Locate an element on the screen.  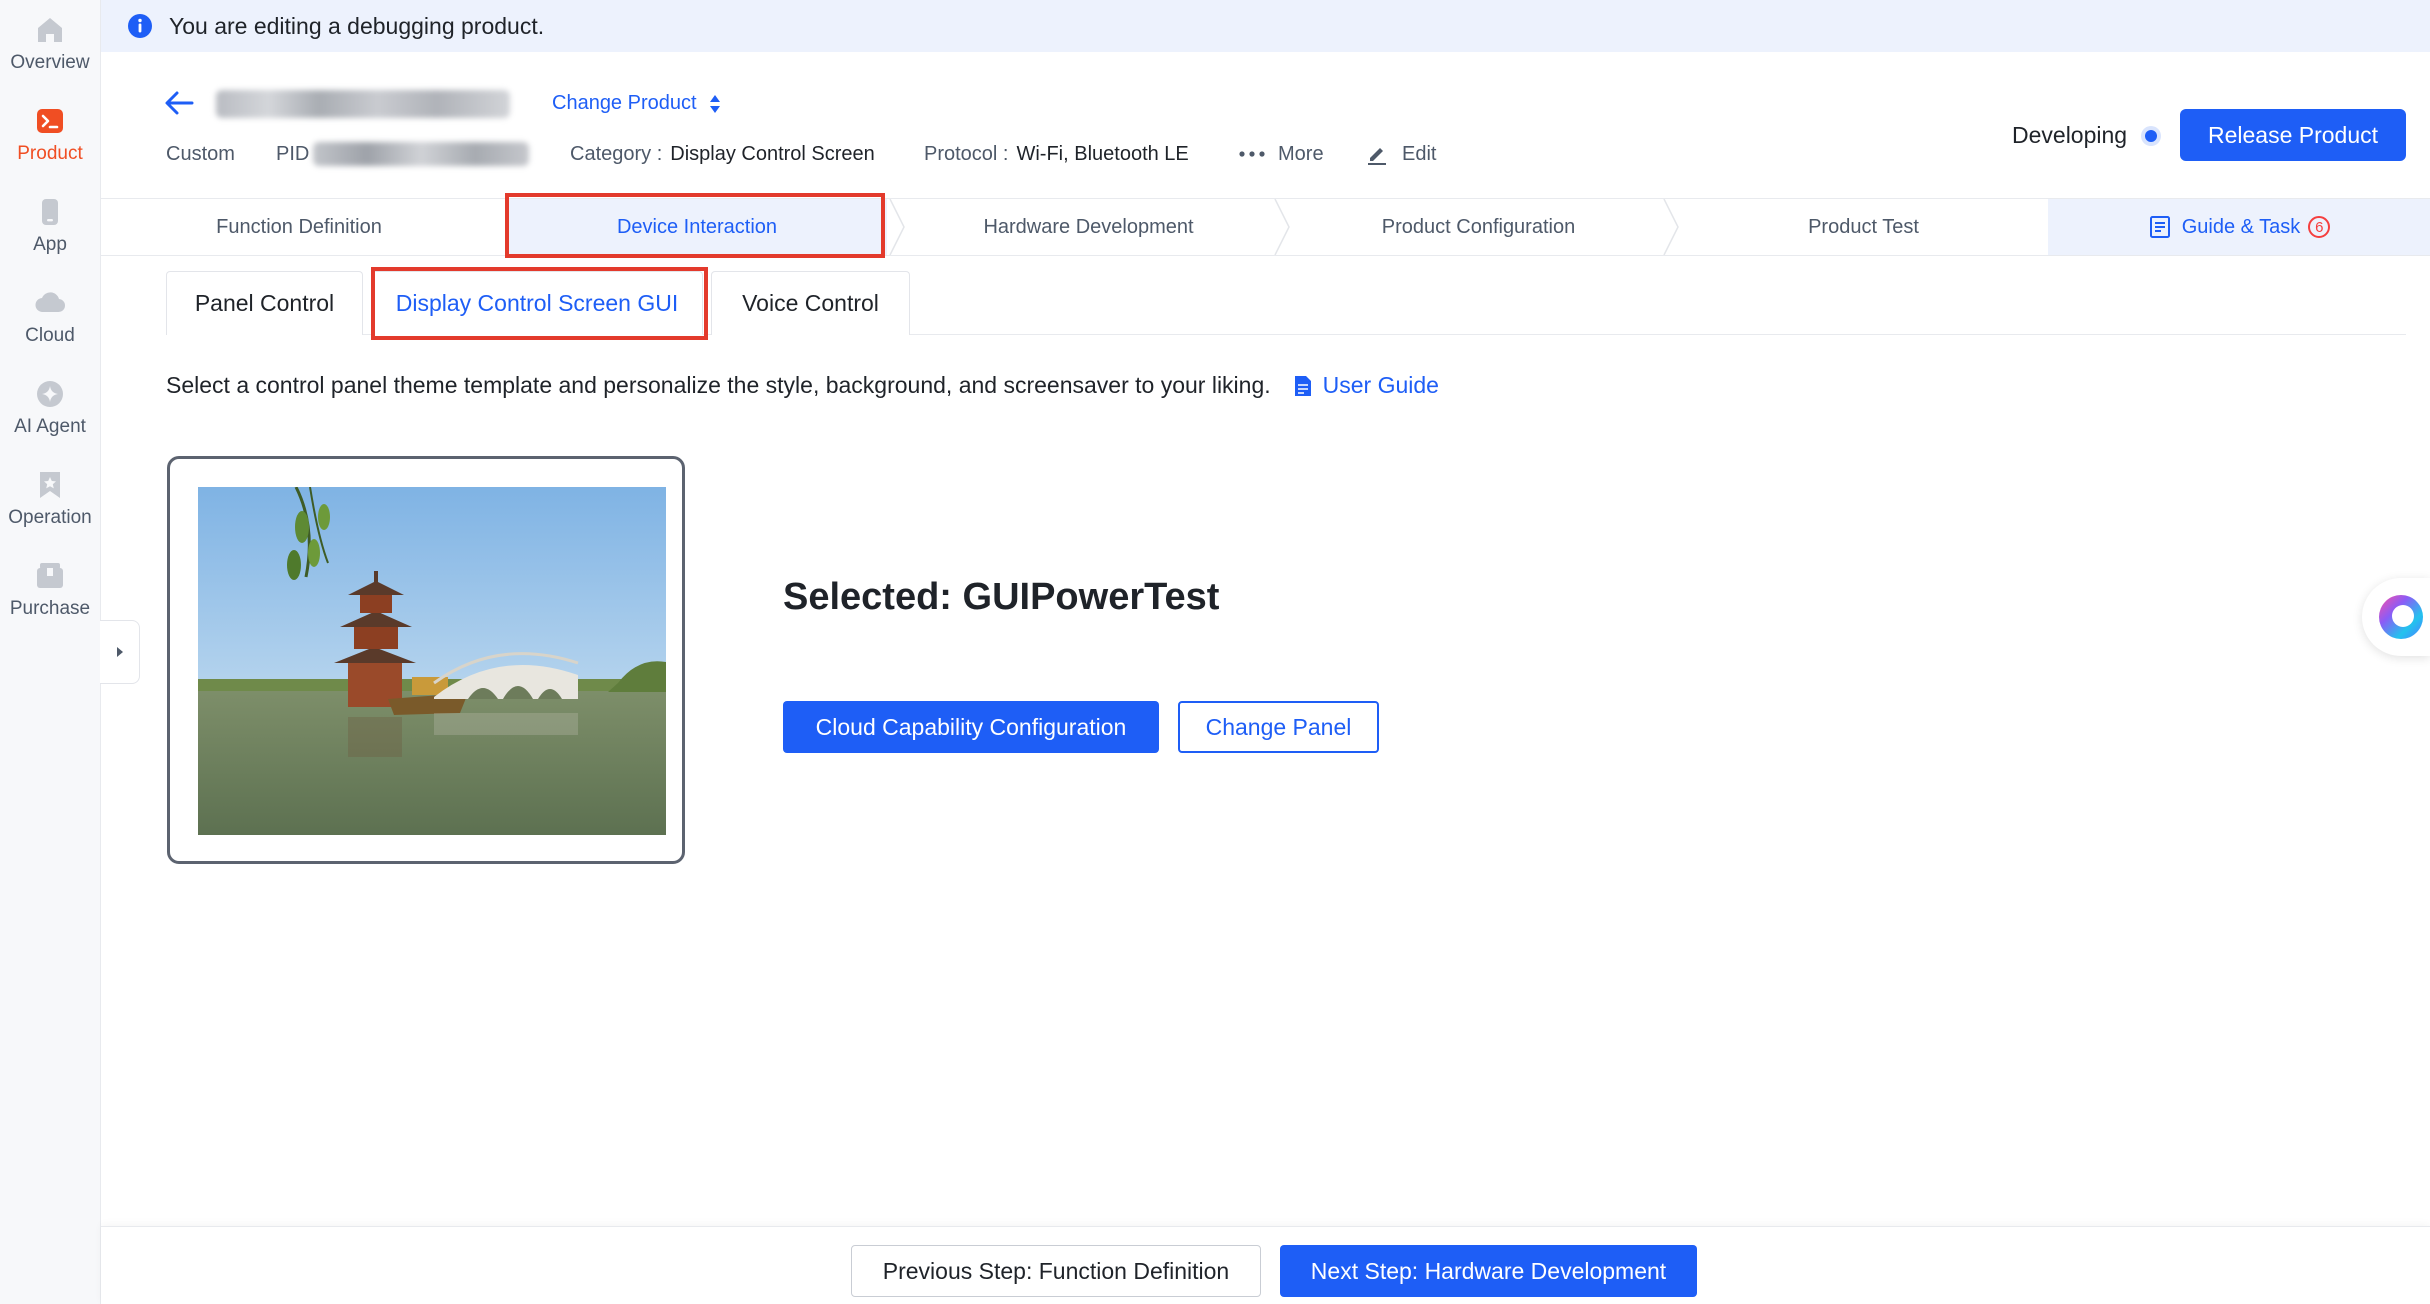
tab-label: Function Definition is located at coordinates (299, 226).